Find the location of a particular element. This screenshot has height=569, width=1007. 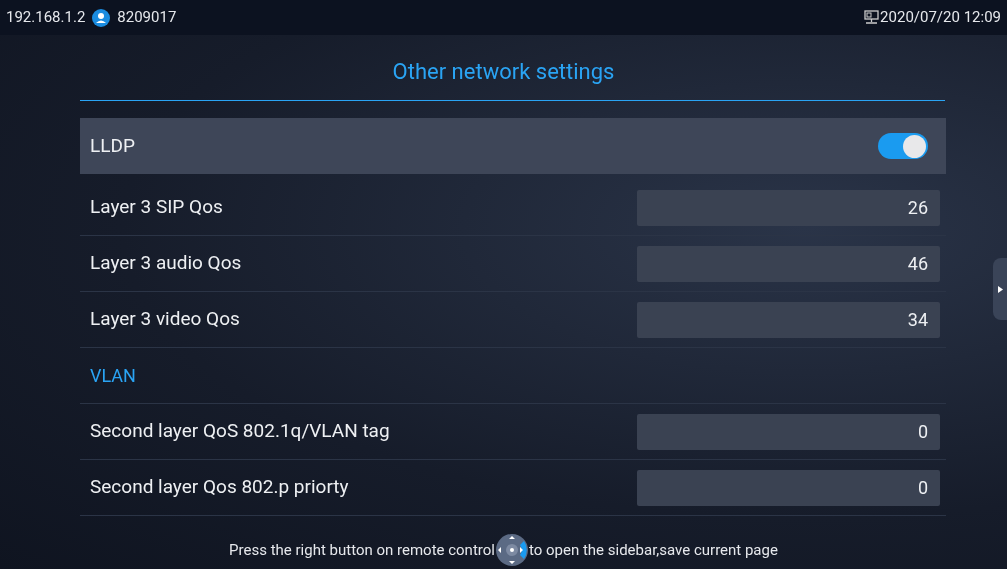

setting-row: Second layer QoS 802.1q/VLAN tag 0 is located at coordinates (513, 432).